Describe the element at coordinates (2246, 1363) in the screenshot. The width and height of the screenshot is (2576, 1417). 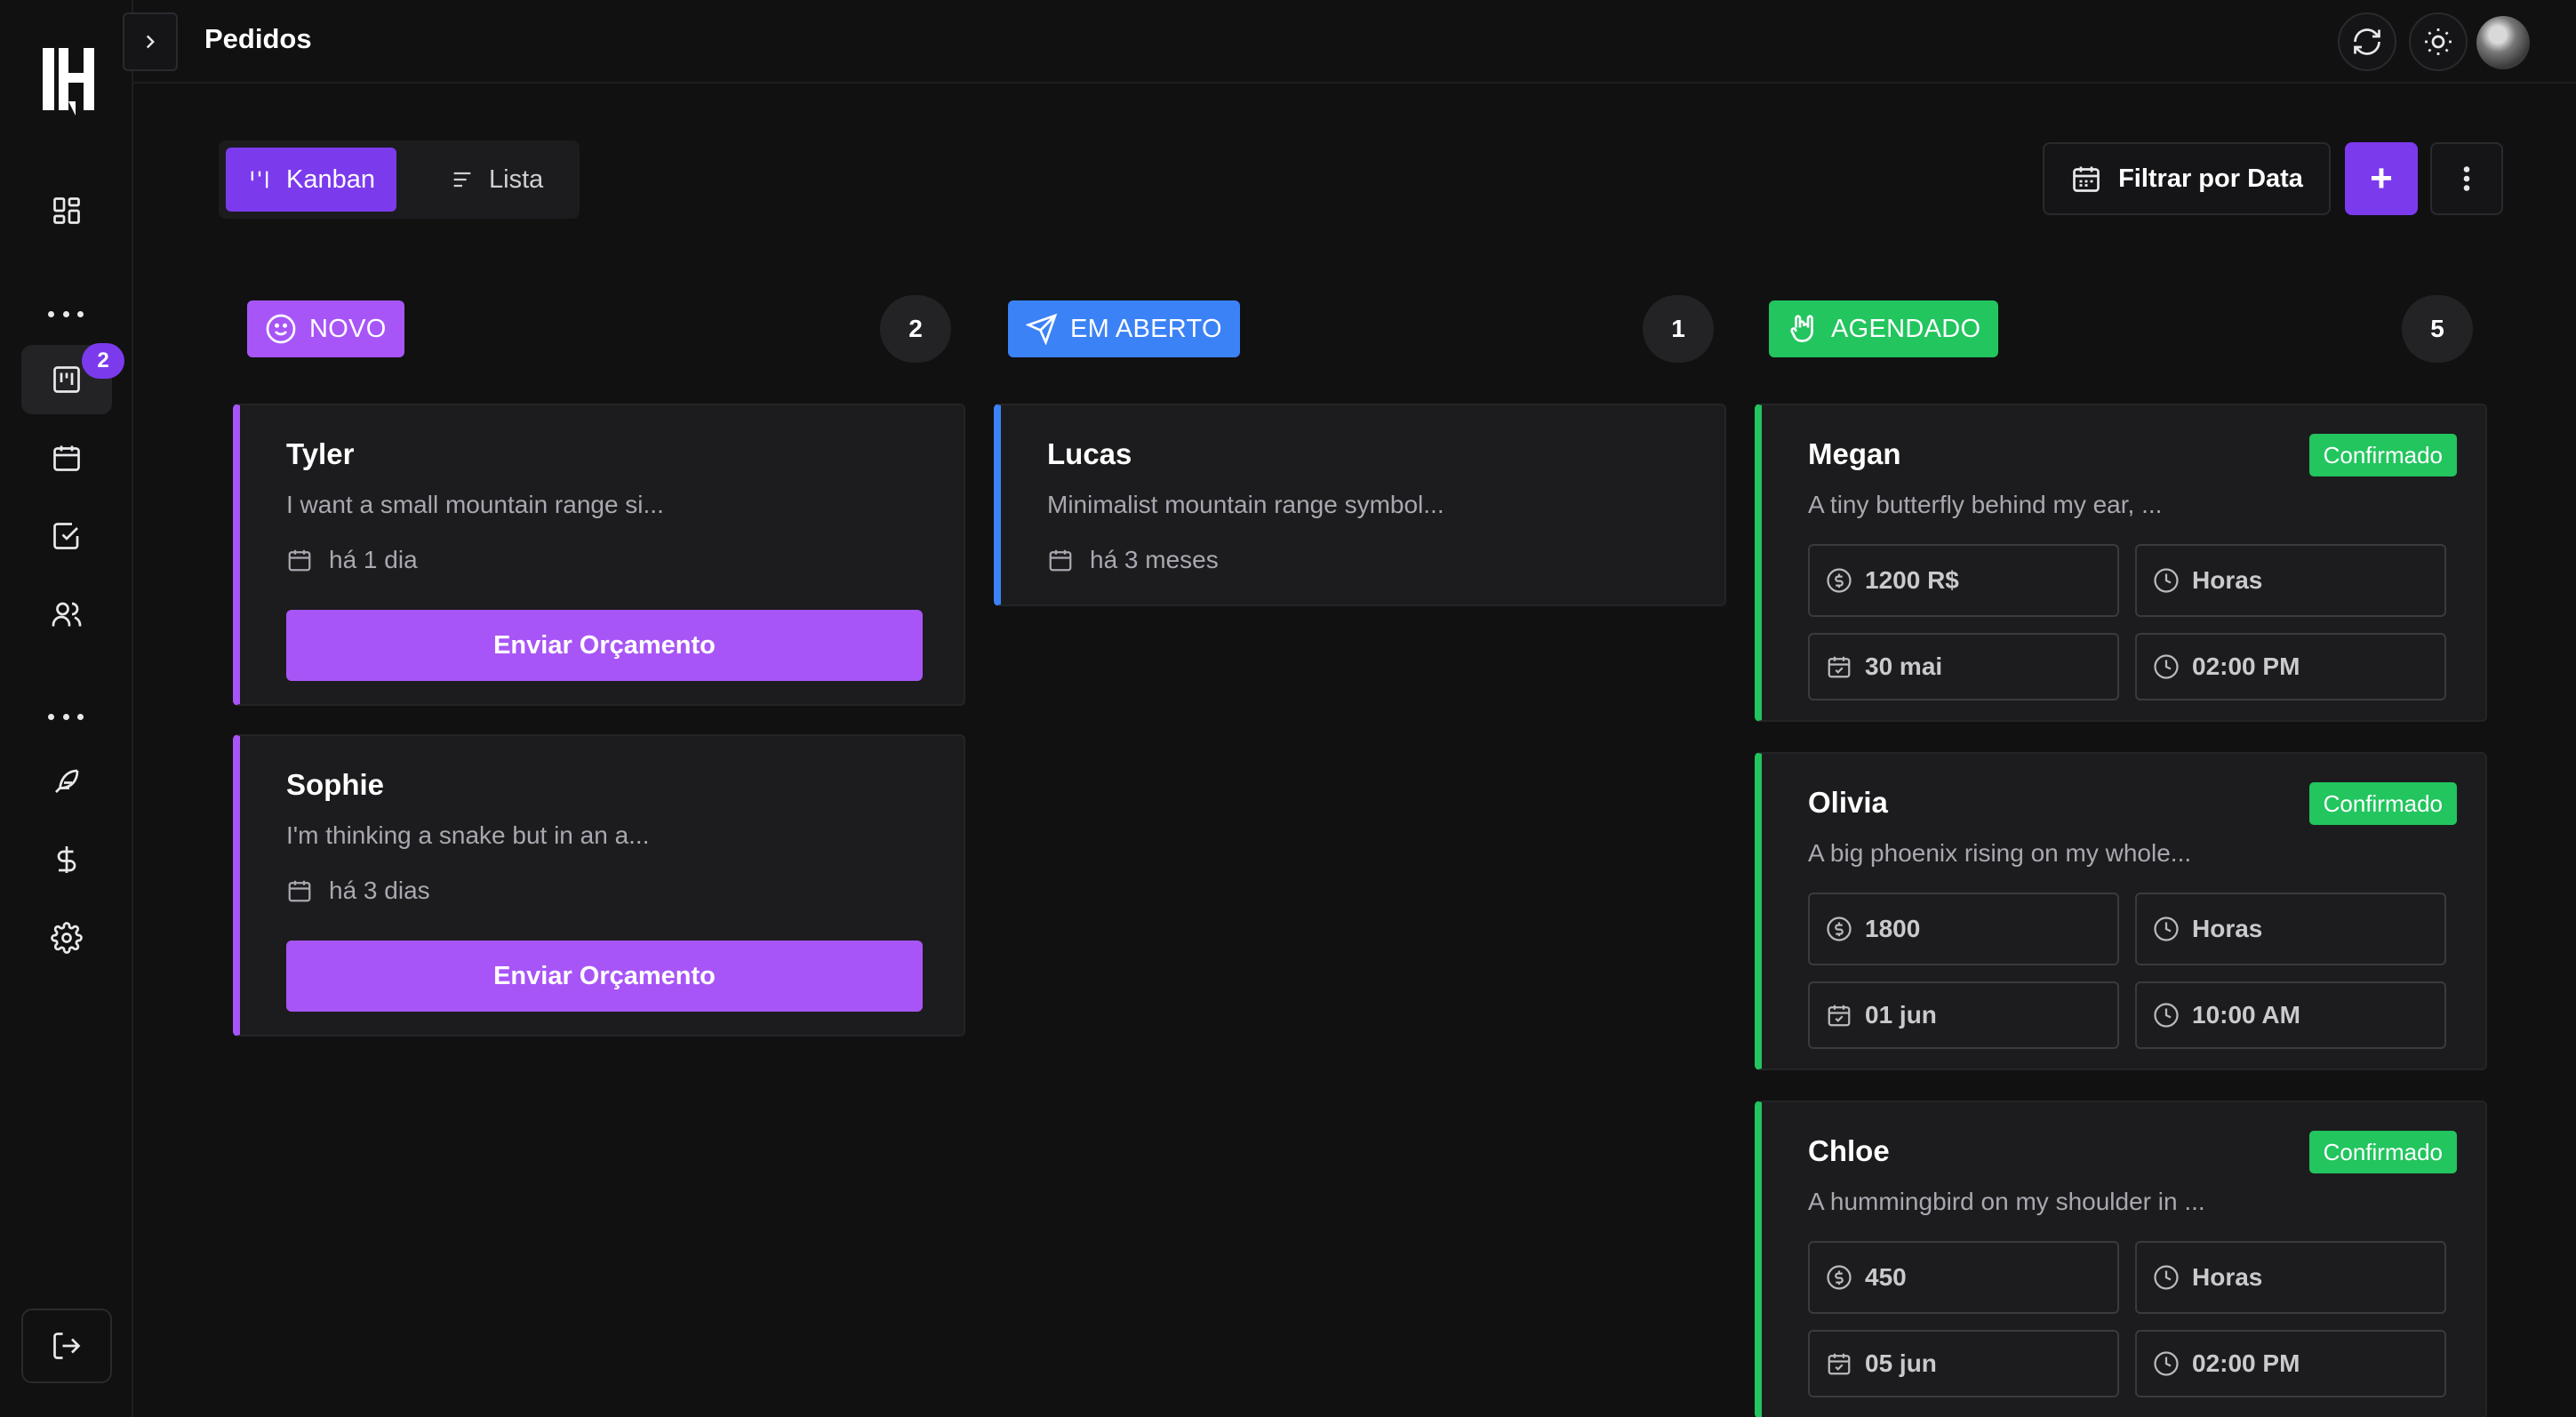
I see `time-value: 02:00 PM` at that location.